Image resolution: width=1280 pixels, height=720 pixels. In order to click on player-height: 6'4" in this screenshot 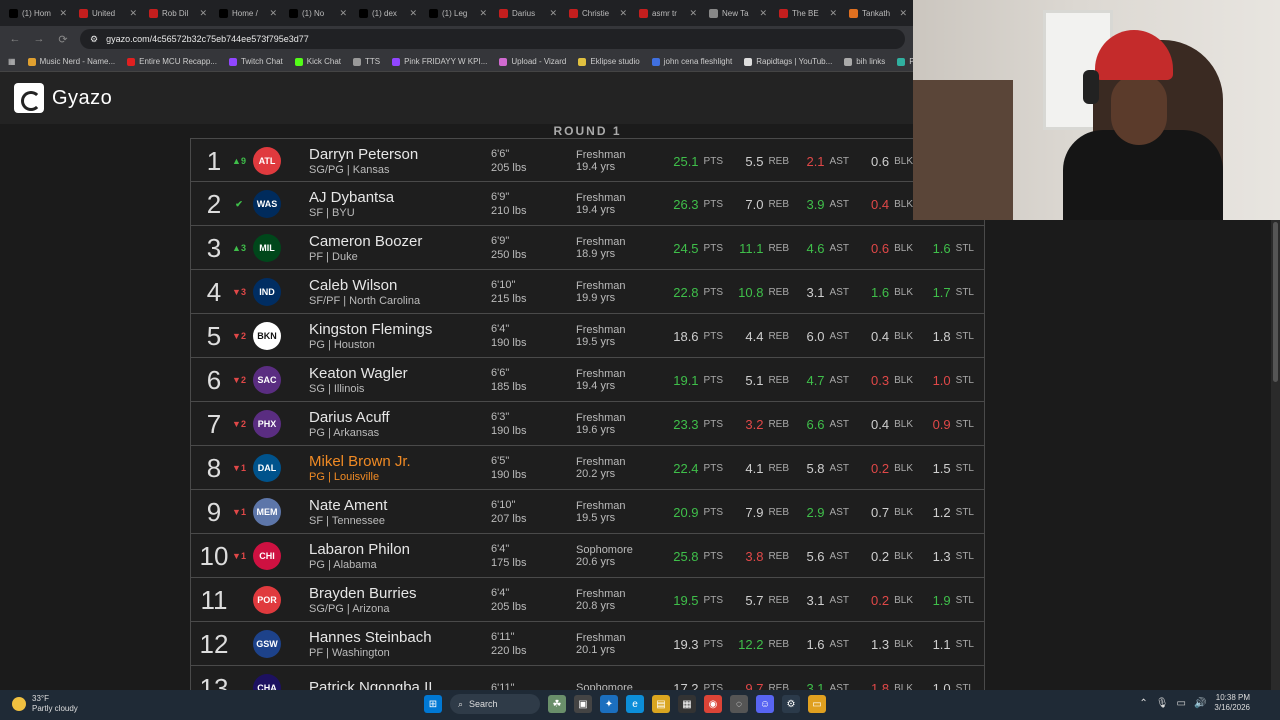, I will do `click(500, 549)`.